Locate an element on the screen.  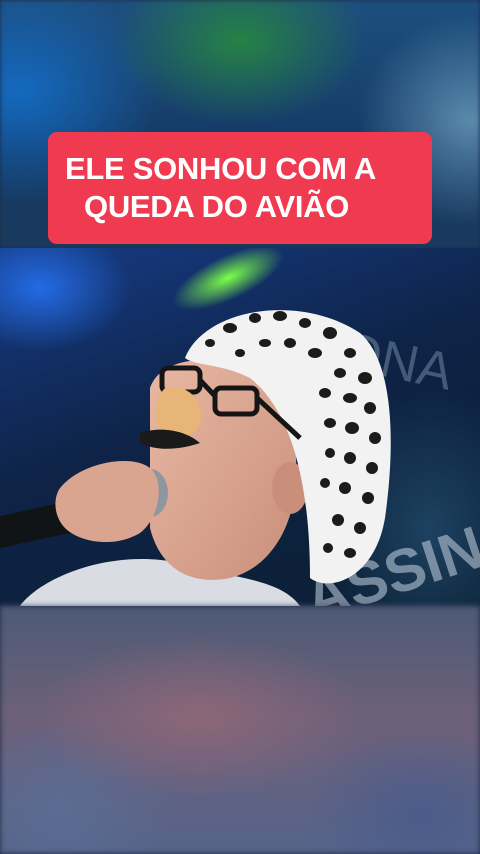
caption-line-2: QUEDA DO AVIÃO is located at coordinates (217, 206).